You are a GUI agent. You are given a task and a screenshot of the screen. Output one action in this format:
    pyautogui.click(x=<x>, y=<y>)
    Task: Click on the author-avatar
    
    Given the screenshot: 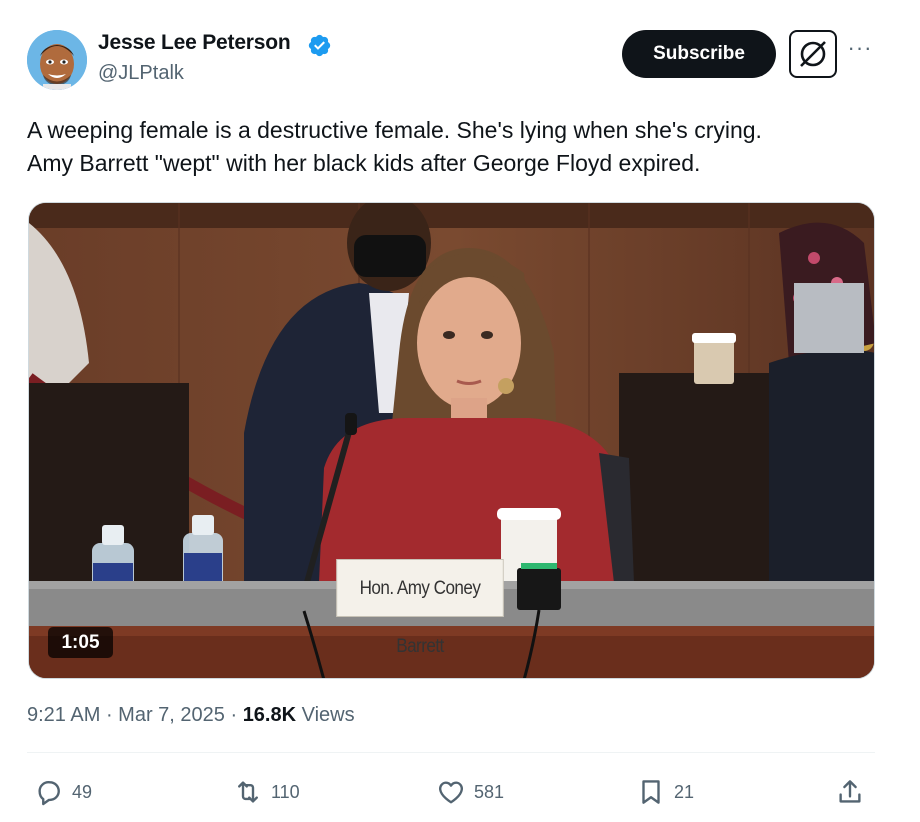 What is the action you would take?
    pyautogui.click(x=57, y=60)
    